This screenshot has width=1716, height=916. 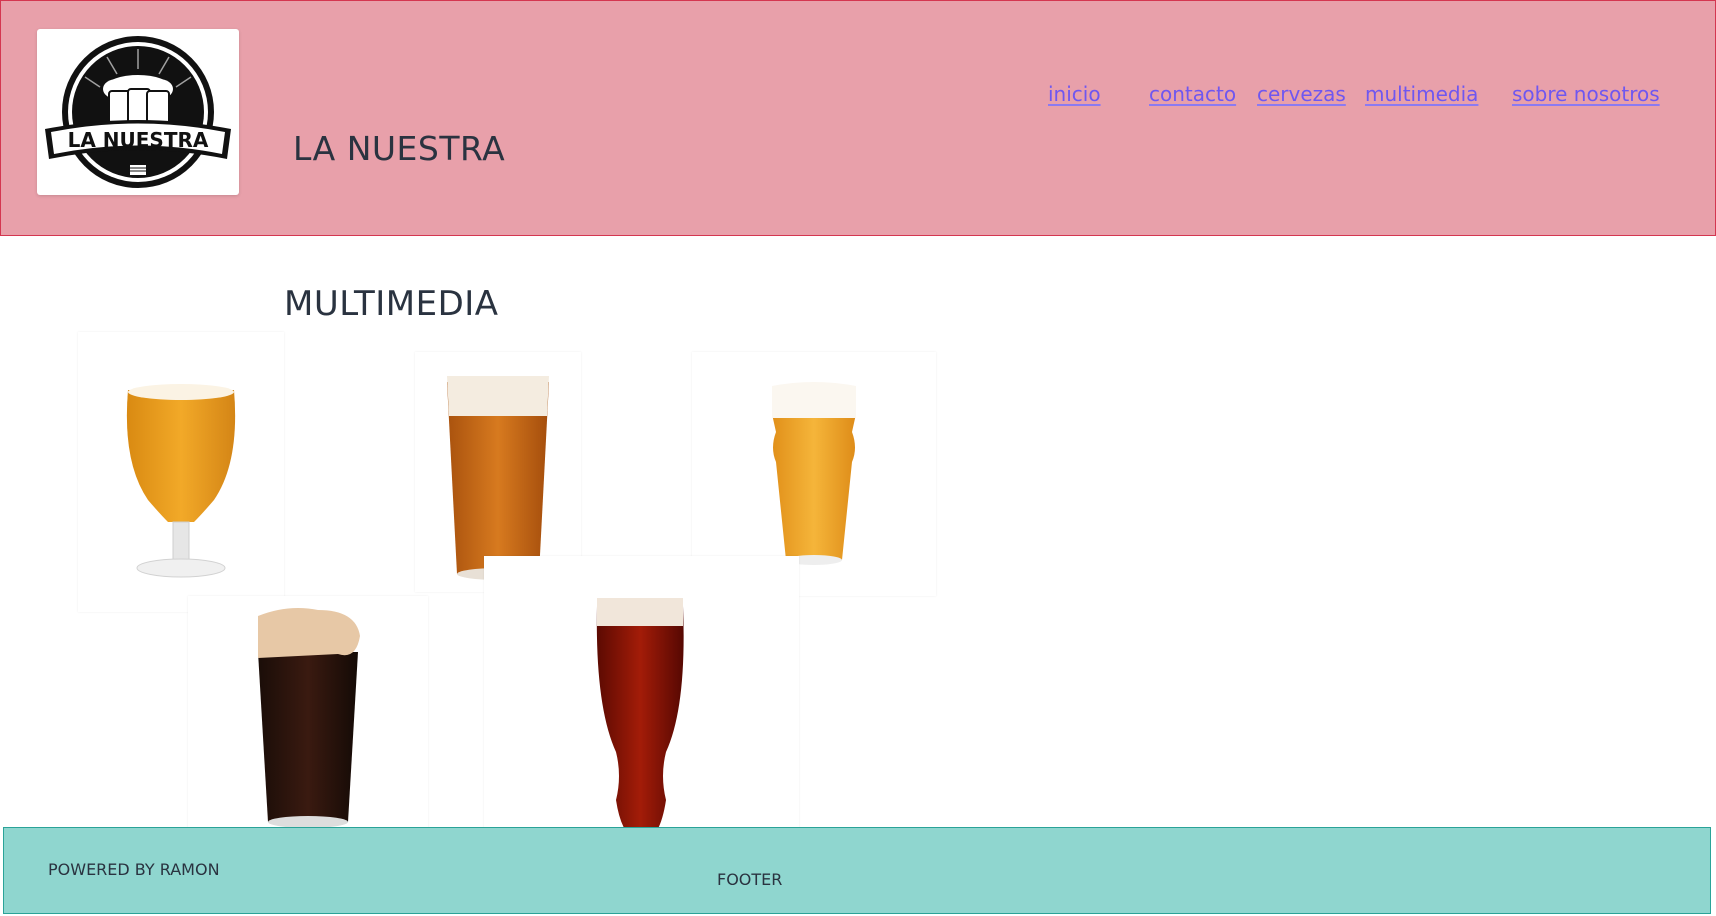 I want to click on tulip-glass-beer-icon, so click(x=181, y=481).